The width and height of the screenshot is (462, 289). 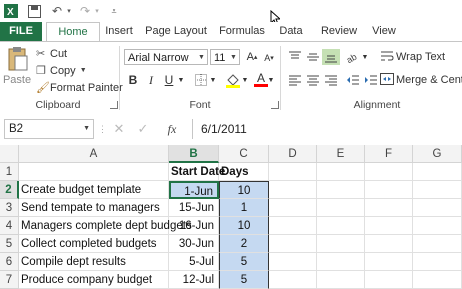 I want to click on orientation-dropdown-icon: ▼, so click(x=365, y=57).